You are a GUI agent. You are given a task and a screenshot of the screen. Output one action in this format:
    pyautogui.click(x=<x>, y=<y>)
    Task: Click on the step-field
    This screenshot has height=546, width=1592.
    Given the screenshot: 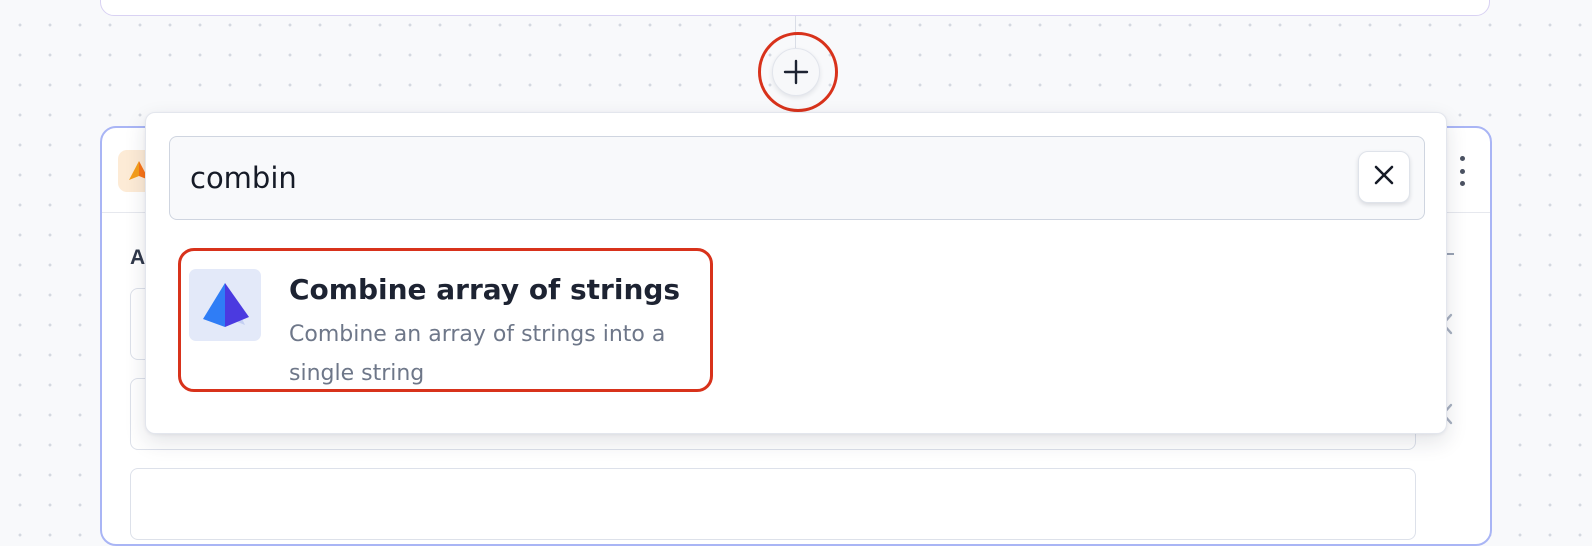 What is the action you would take?
    pyautogui.click(x=773, y=504)
    